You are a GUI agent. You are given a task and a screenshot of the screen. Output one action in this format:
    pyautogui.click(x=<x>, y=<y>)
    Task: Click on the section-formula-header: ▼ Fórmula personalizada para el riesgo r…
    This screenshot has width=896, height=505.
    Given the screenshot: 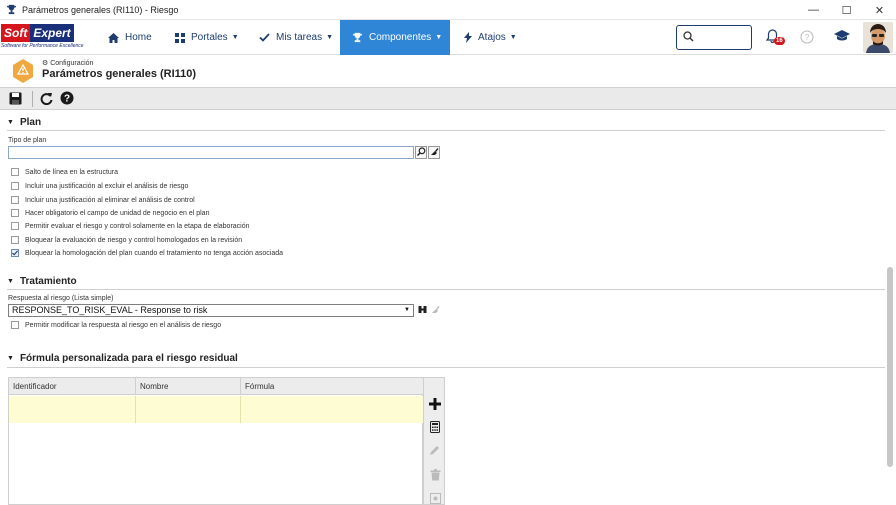 What is the action you would take?
    pyautogui.click(x=122, y=358)
    